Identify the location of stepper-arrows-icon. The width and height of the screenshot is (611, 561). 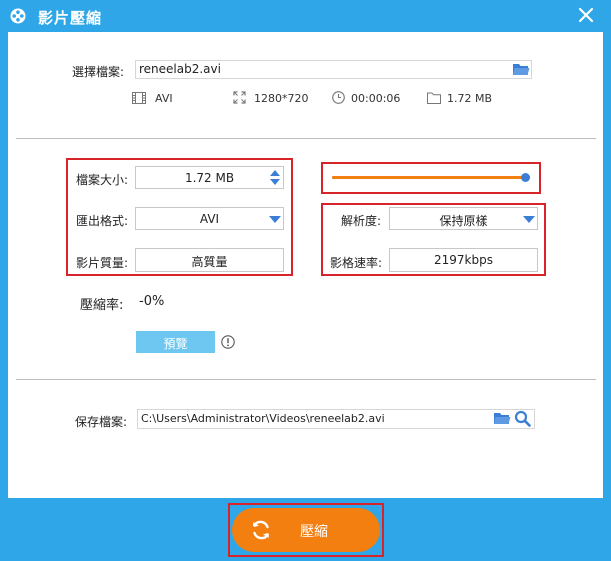
(275, 177).